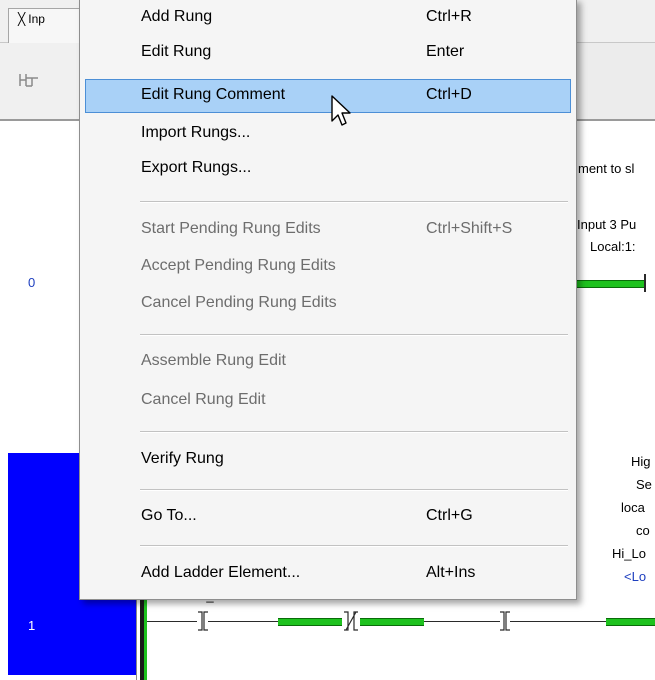 The image size is (655, 680). What do you see at coordinates (328, 304) in the screenshot?
I see `menu-item-cancel-pending-rung-edits: Cancel Pending Rung Edits` at bounding box center [328, 304].